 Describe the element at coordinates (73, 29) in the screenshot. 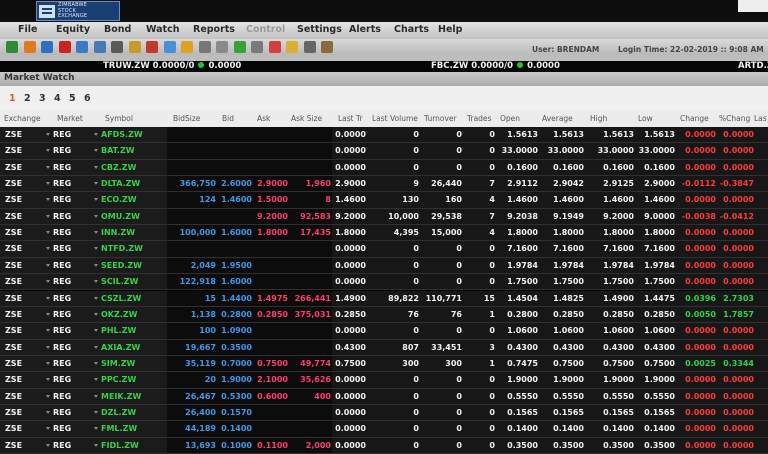

I see `menu-equity: Equity` at that location.